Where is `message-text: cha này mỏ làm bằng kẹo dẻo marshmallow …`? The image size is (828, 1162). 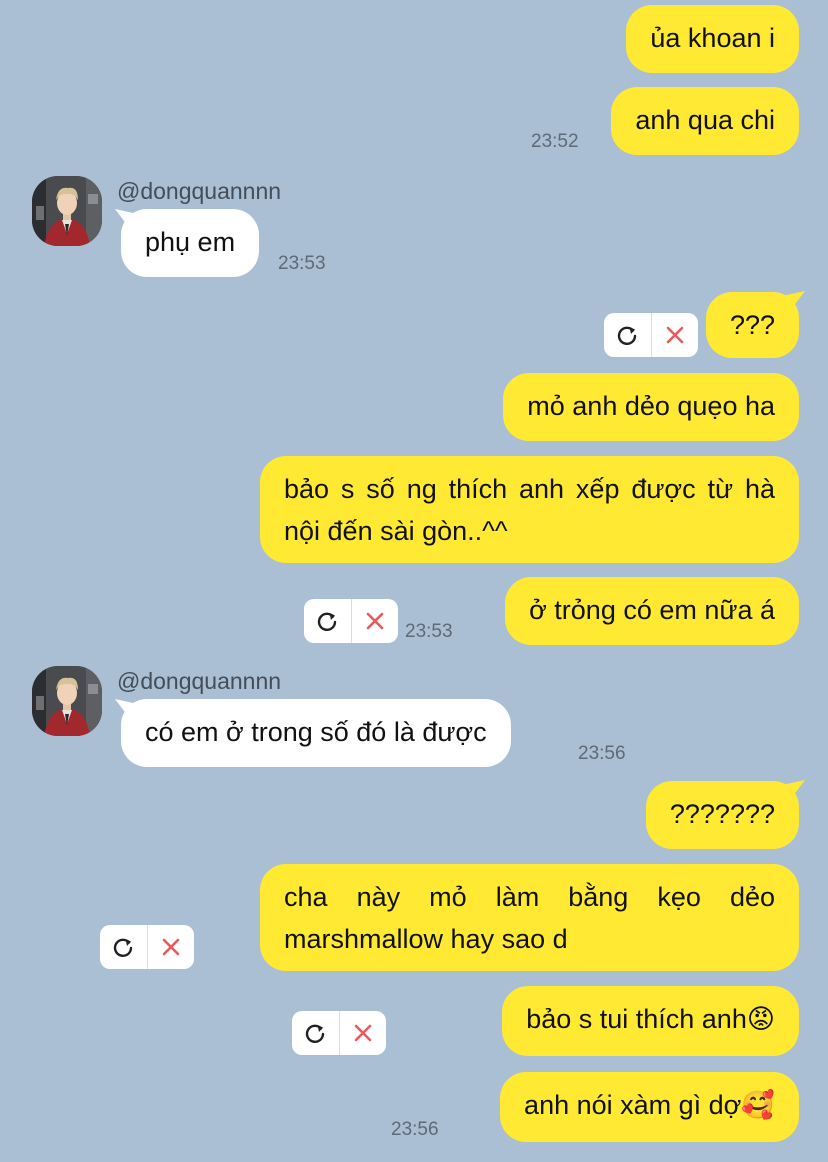 message-text: cha này mỏ làm bằng kẹo dẻo marshmallow … is located at coordinates (529, 918).